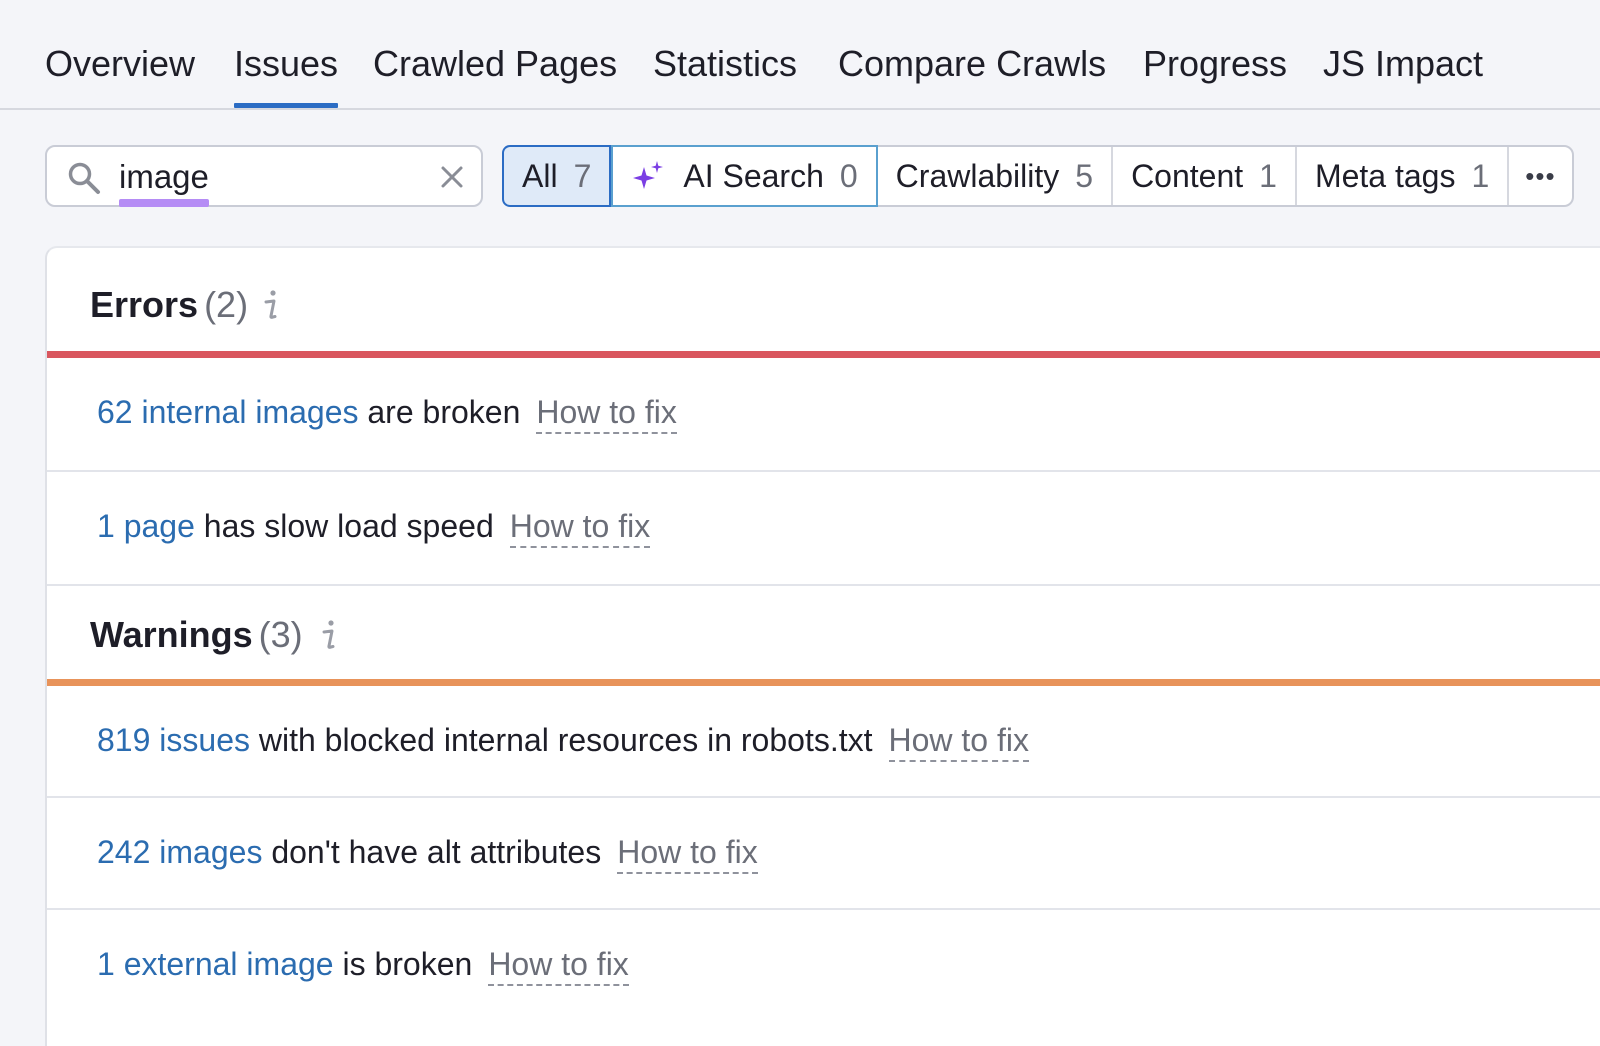 This screenshot has width=1600, height=1046. Describe the element at coordinates (403, 964) in the screenshot. I see `issue-description: is broken` at that location.